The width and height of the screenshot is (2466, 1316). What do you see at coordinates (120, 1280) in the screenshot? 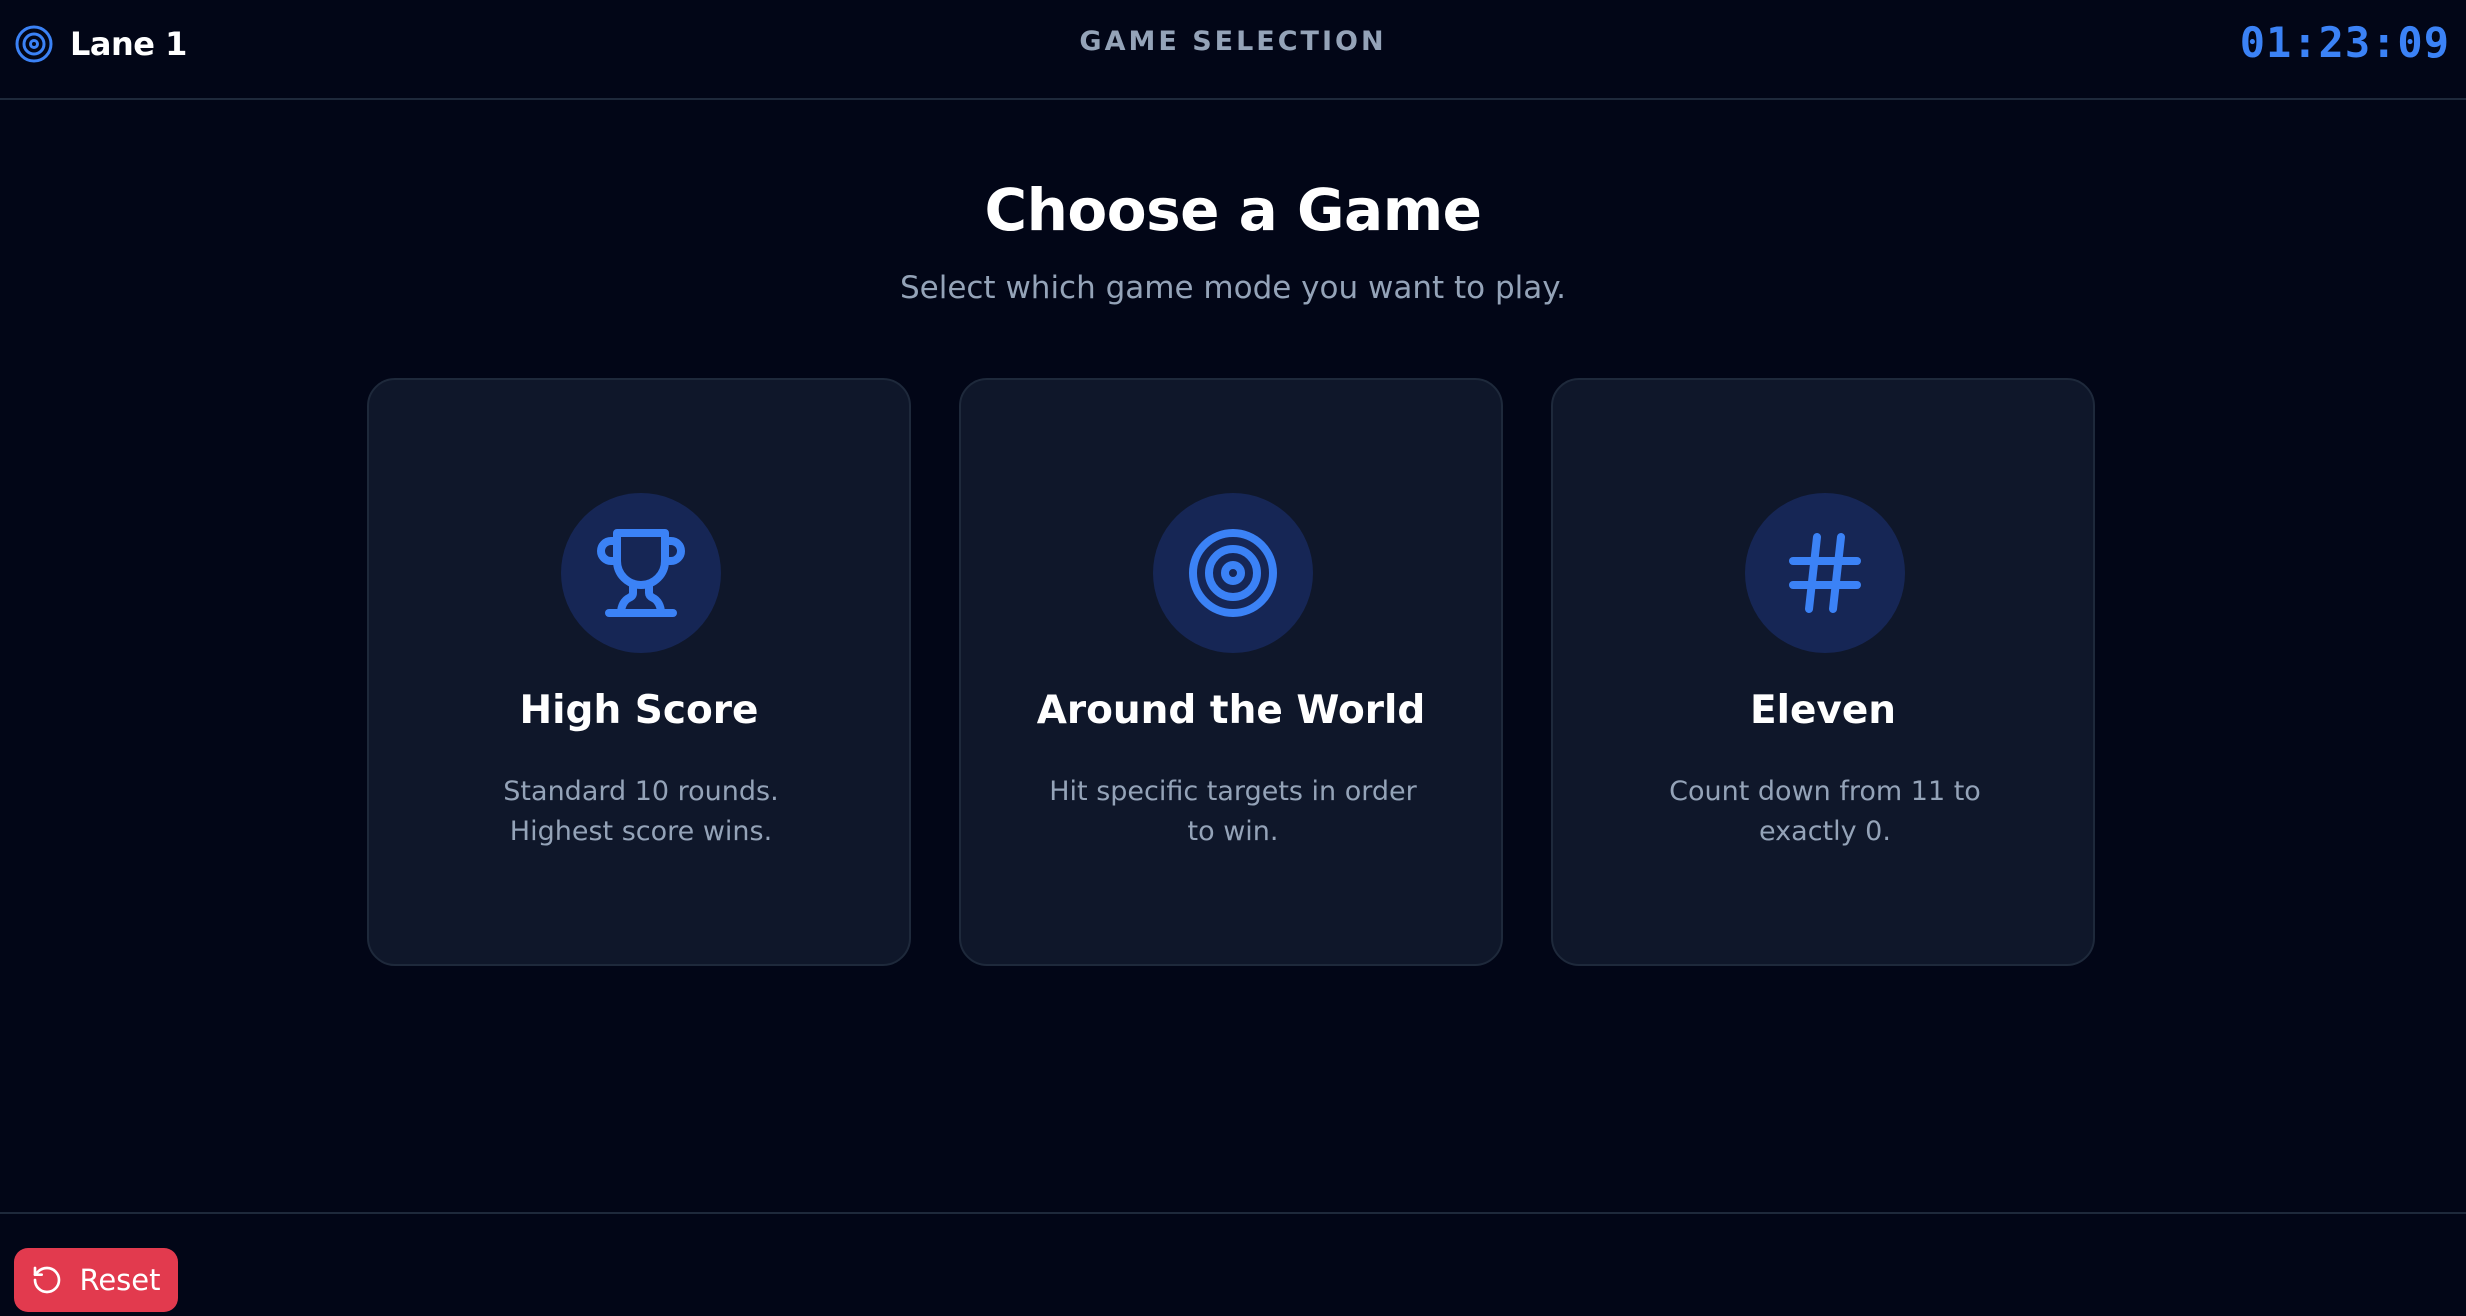
I see `reset-label: Reset` at bounding box center [120, 1280].